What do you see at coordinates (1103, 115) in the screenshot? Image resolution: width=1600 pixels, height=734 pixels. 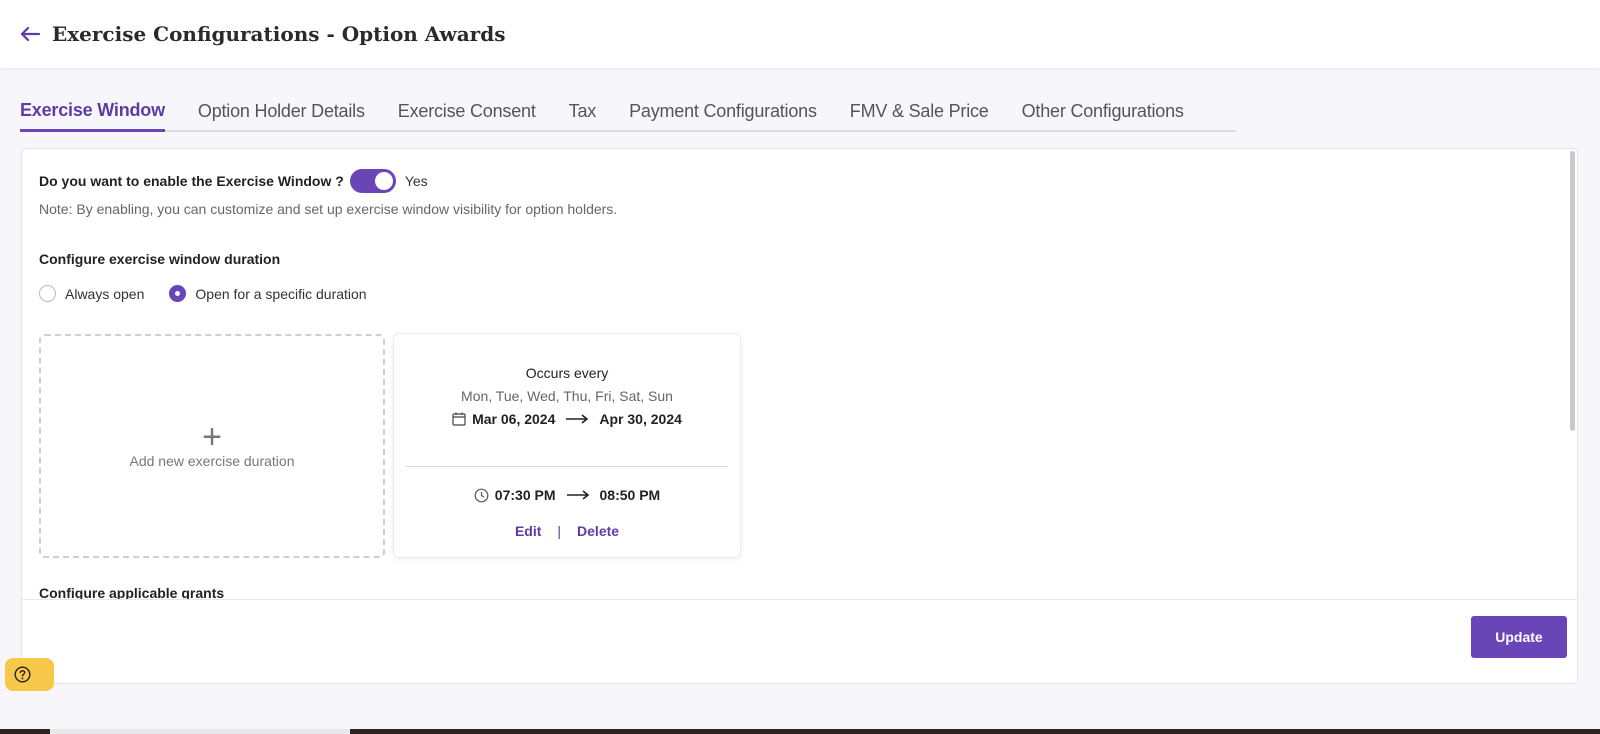 I see `tab-other-configurations: Other Configurations` at bounding box center [1103, 115].